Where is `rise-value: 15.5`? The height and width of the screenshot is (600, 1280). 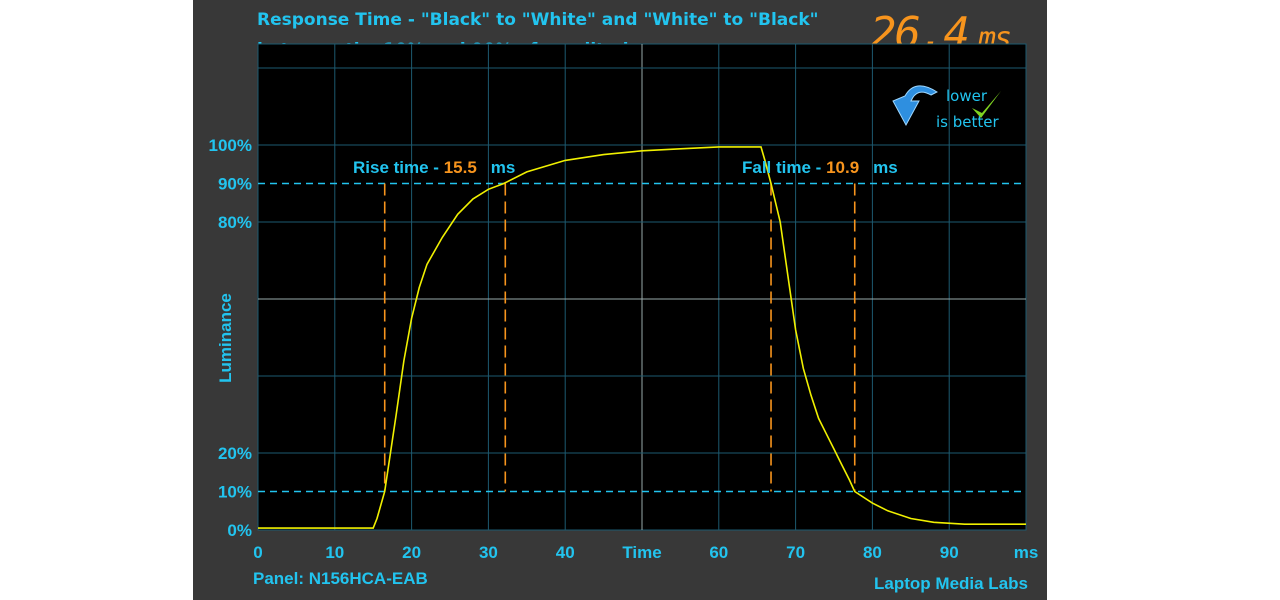 rise-value: 15.5 is located at coordinates (460, 167).